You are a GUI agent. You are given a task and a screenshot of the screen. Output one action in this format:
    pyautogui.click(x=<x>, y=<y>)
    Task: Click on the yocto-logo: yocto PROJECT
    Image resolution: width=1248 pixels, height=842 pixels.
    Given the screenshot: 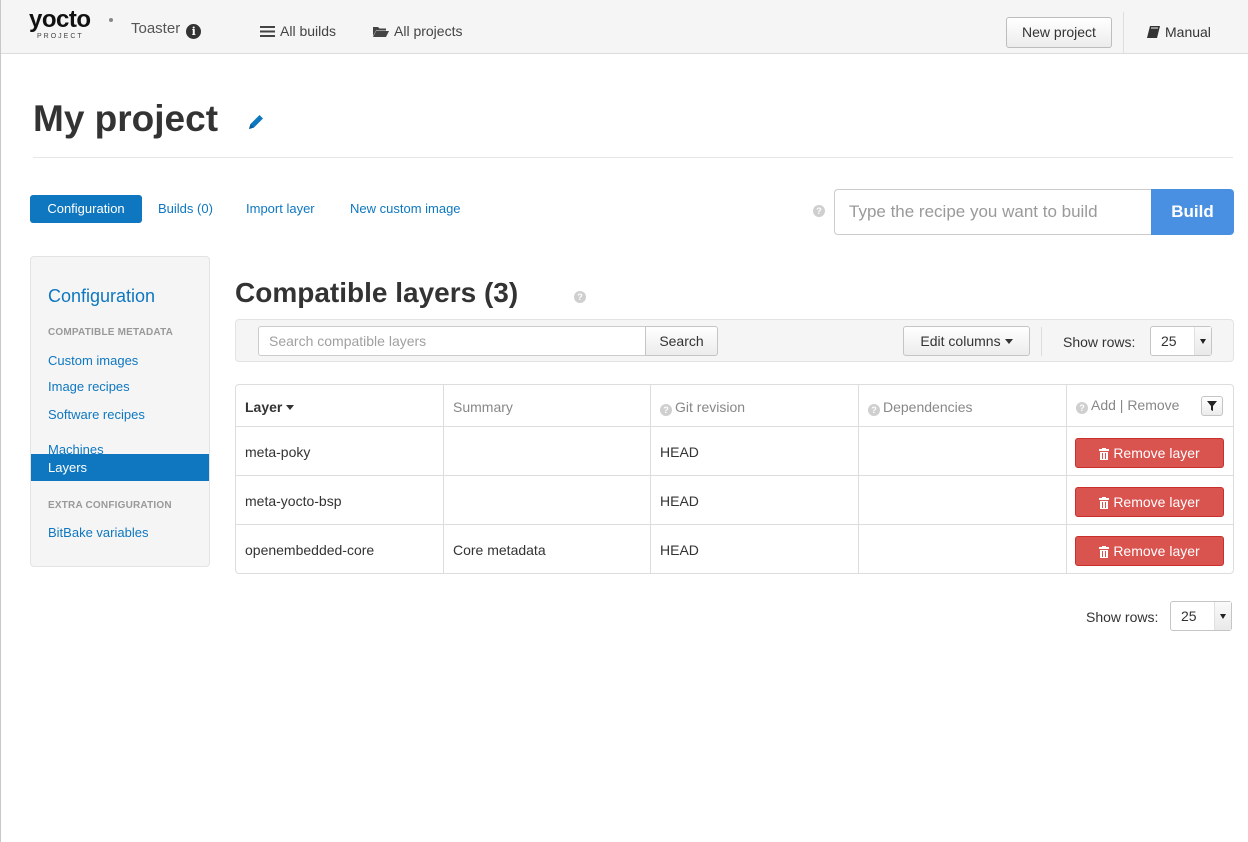 What is the action you would take?
    pyautogui.click(x=71, y=27)
    